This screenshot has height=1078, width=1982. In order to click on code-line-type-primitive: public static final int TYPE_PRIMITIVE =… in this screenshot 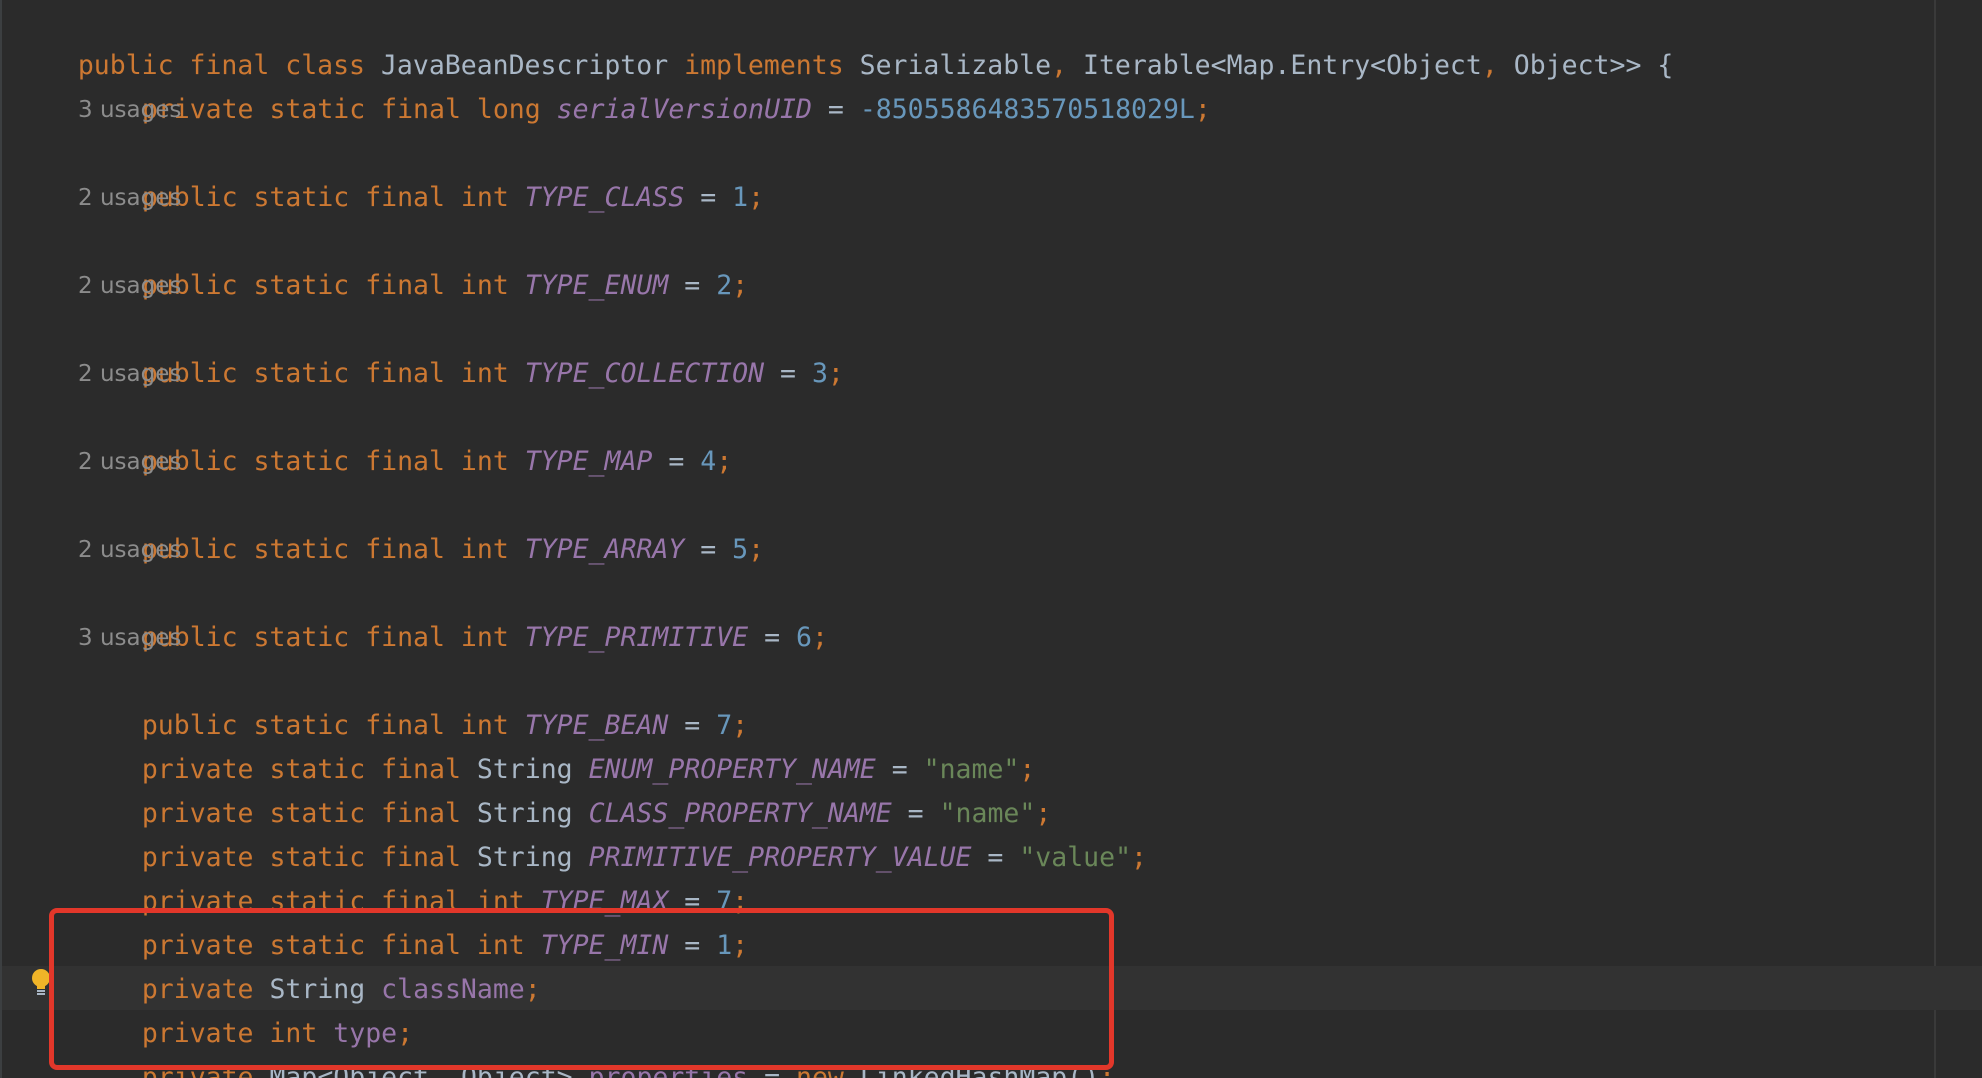, I will do `click(453, 612)`.